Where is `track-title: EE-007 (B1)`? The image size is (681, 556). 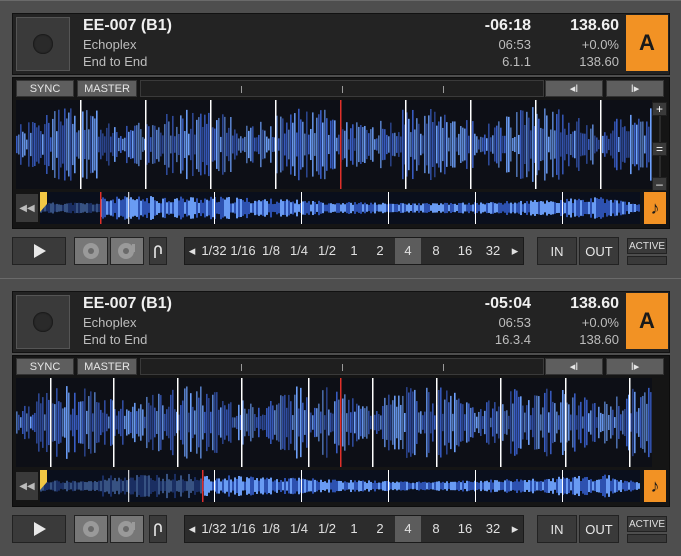
track-title: EE-007 (B1) is located at coordinates (127, 303).